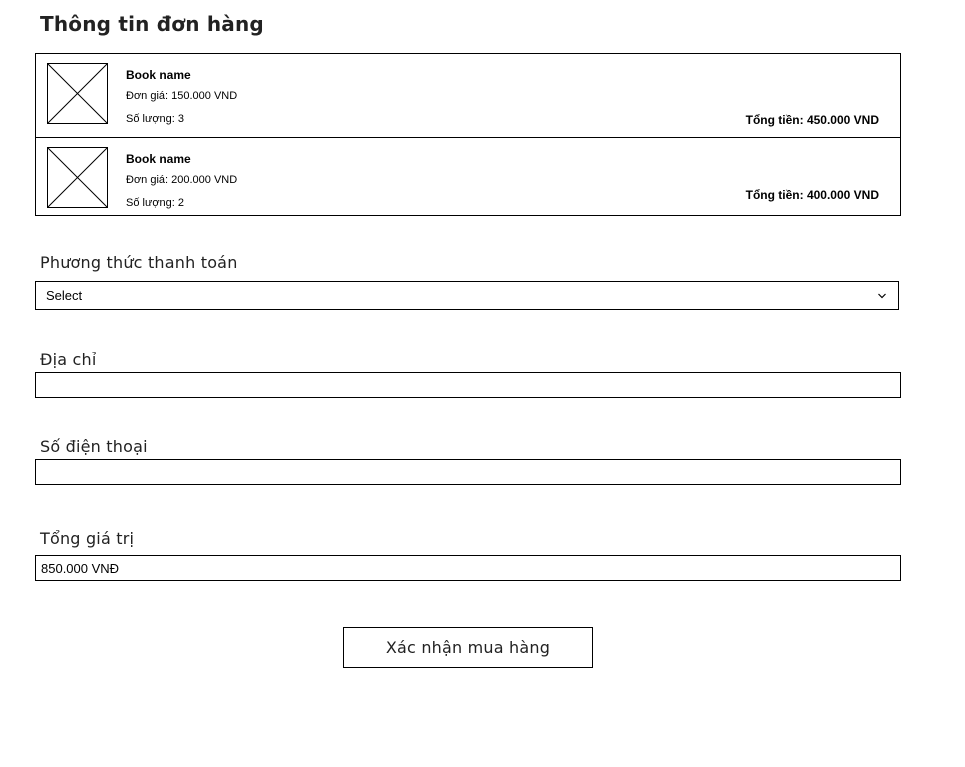  Describe the element at coordinates (468, 385) in the screenshot. I see `address-input` at that location.